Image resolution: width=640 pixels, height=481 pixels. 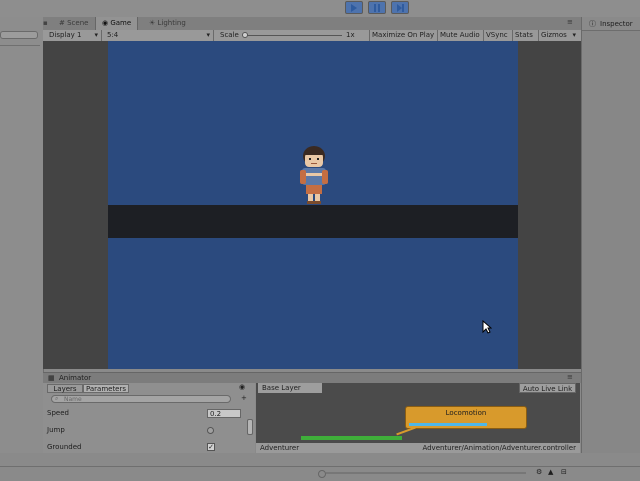 I want to click on status-bar: ⚙ ▲ ⊟, so click(x=320, y=473).